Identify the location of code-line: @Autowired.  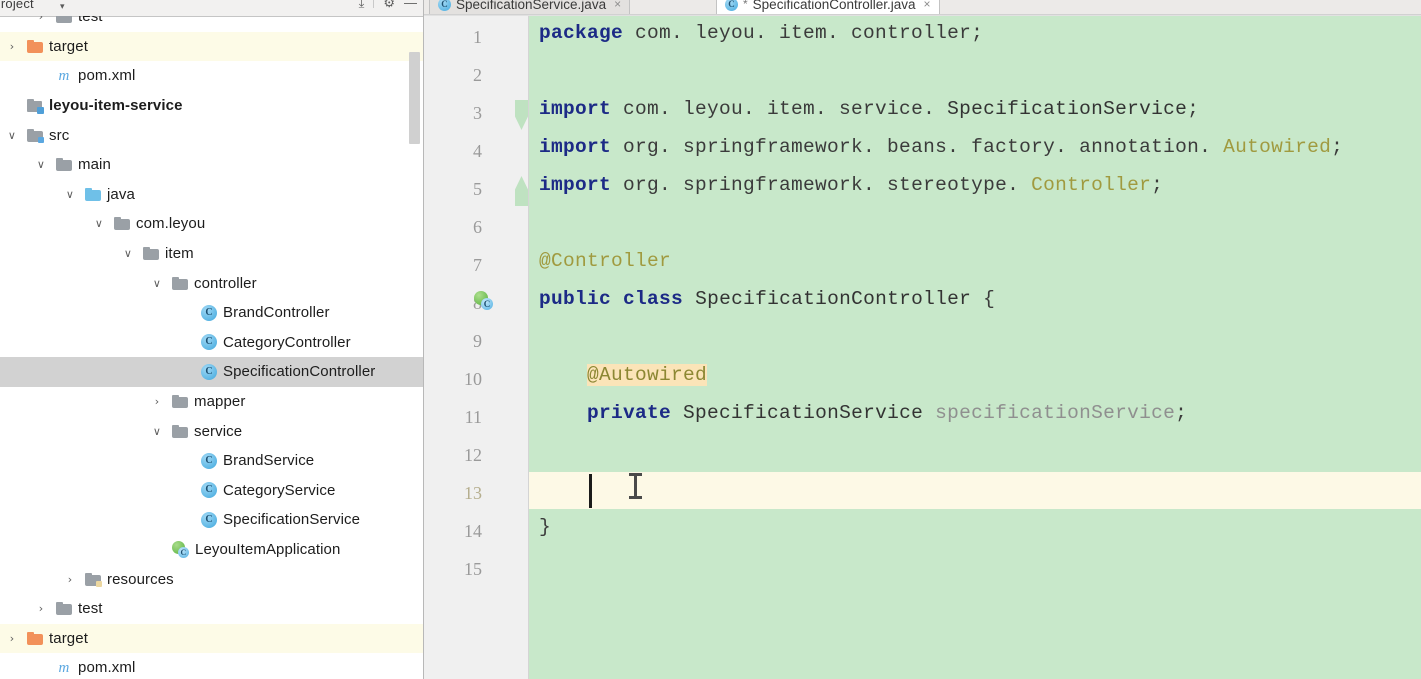
(975, 375).